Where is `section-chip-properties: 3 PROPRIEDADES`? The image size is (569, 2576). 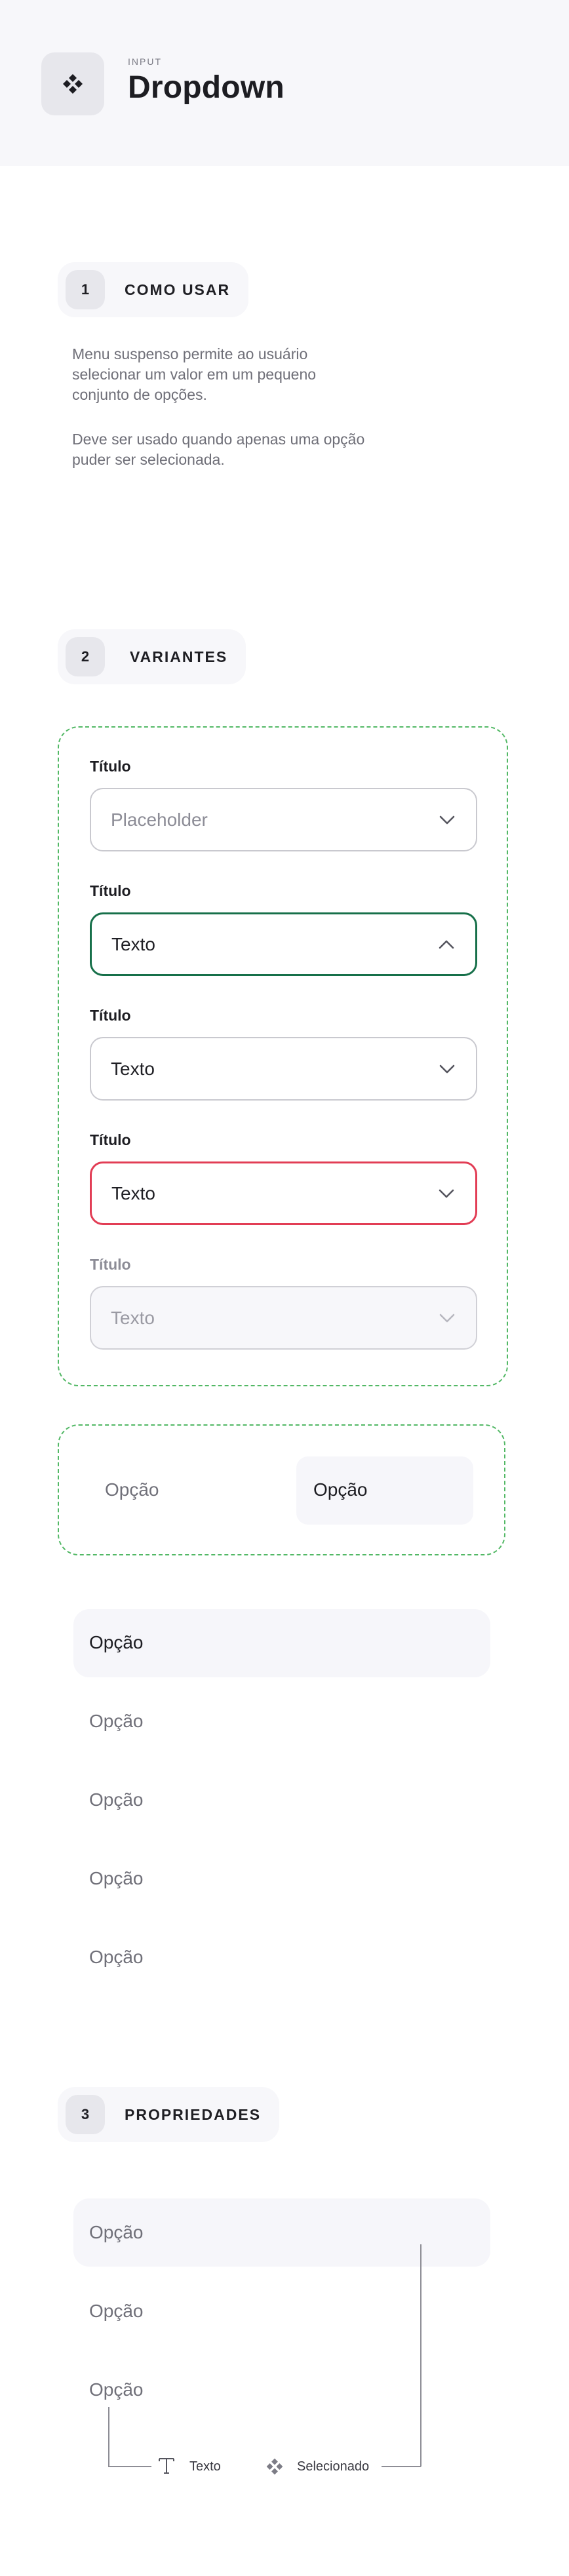
section-chip-properties: 3 PROPRIEDADES is located at coordinates (169, 2114).